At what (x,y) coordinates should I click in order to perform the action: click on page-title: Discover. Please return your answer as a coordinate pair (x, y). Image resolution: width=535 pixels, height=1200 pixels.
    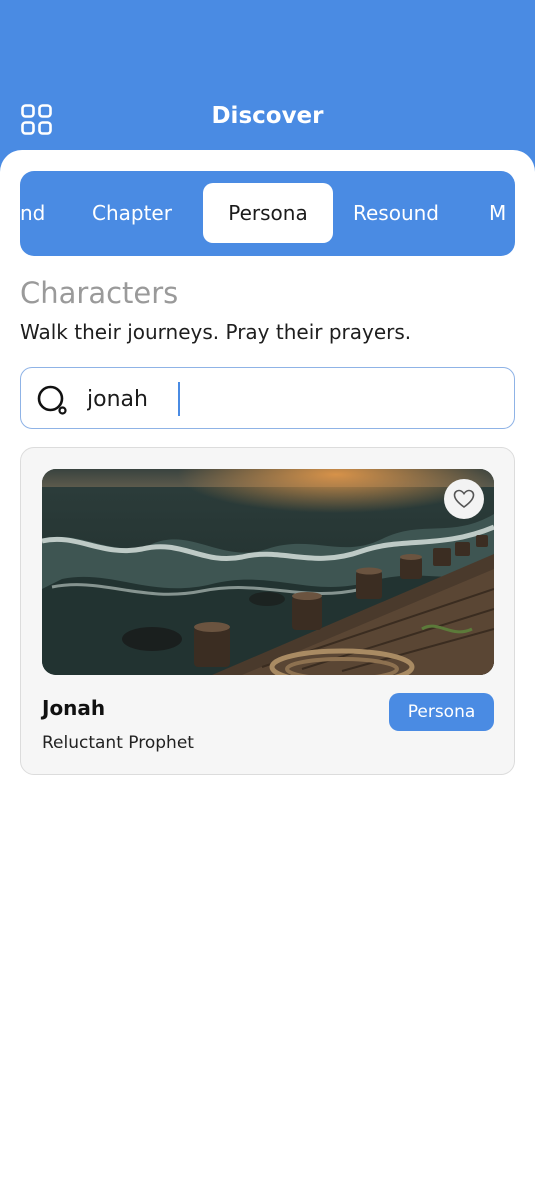
    Looking at the image, I should click on (267, 116).